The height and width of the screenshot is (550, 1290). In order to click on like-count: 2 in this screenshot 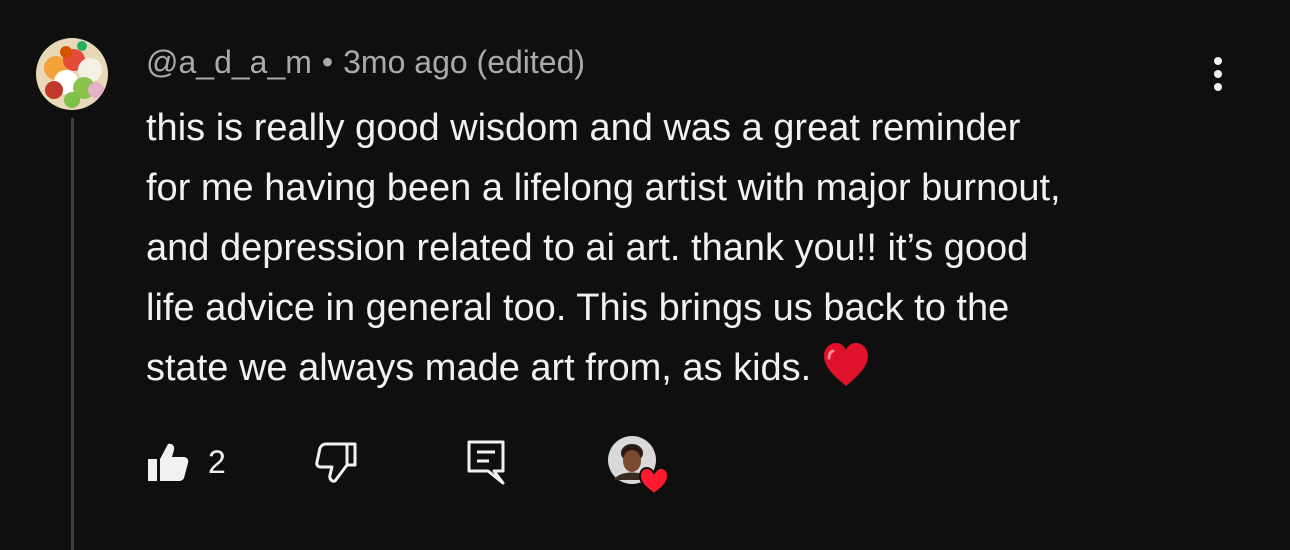, I will do `click(217, 461)`.